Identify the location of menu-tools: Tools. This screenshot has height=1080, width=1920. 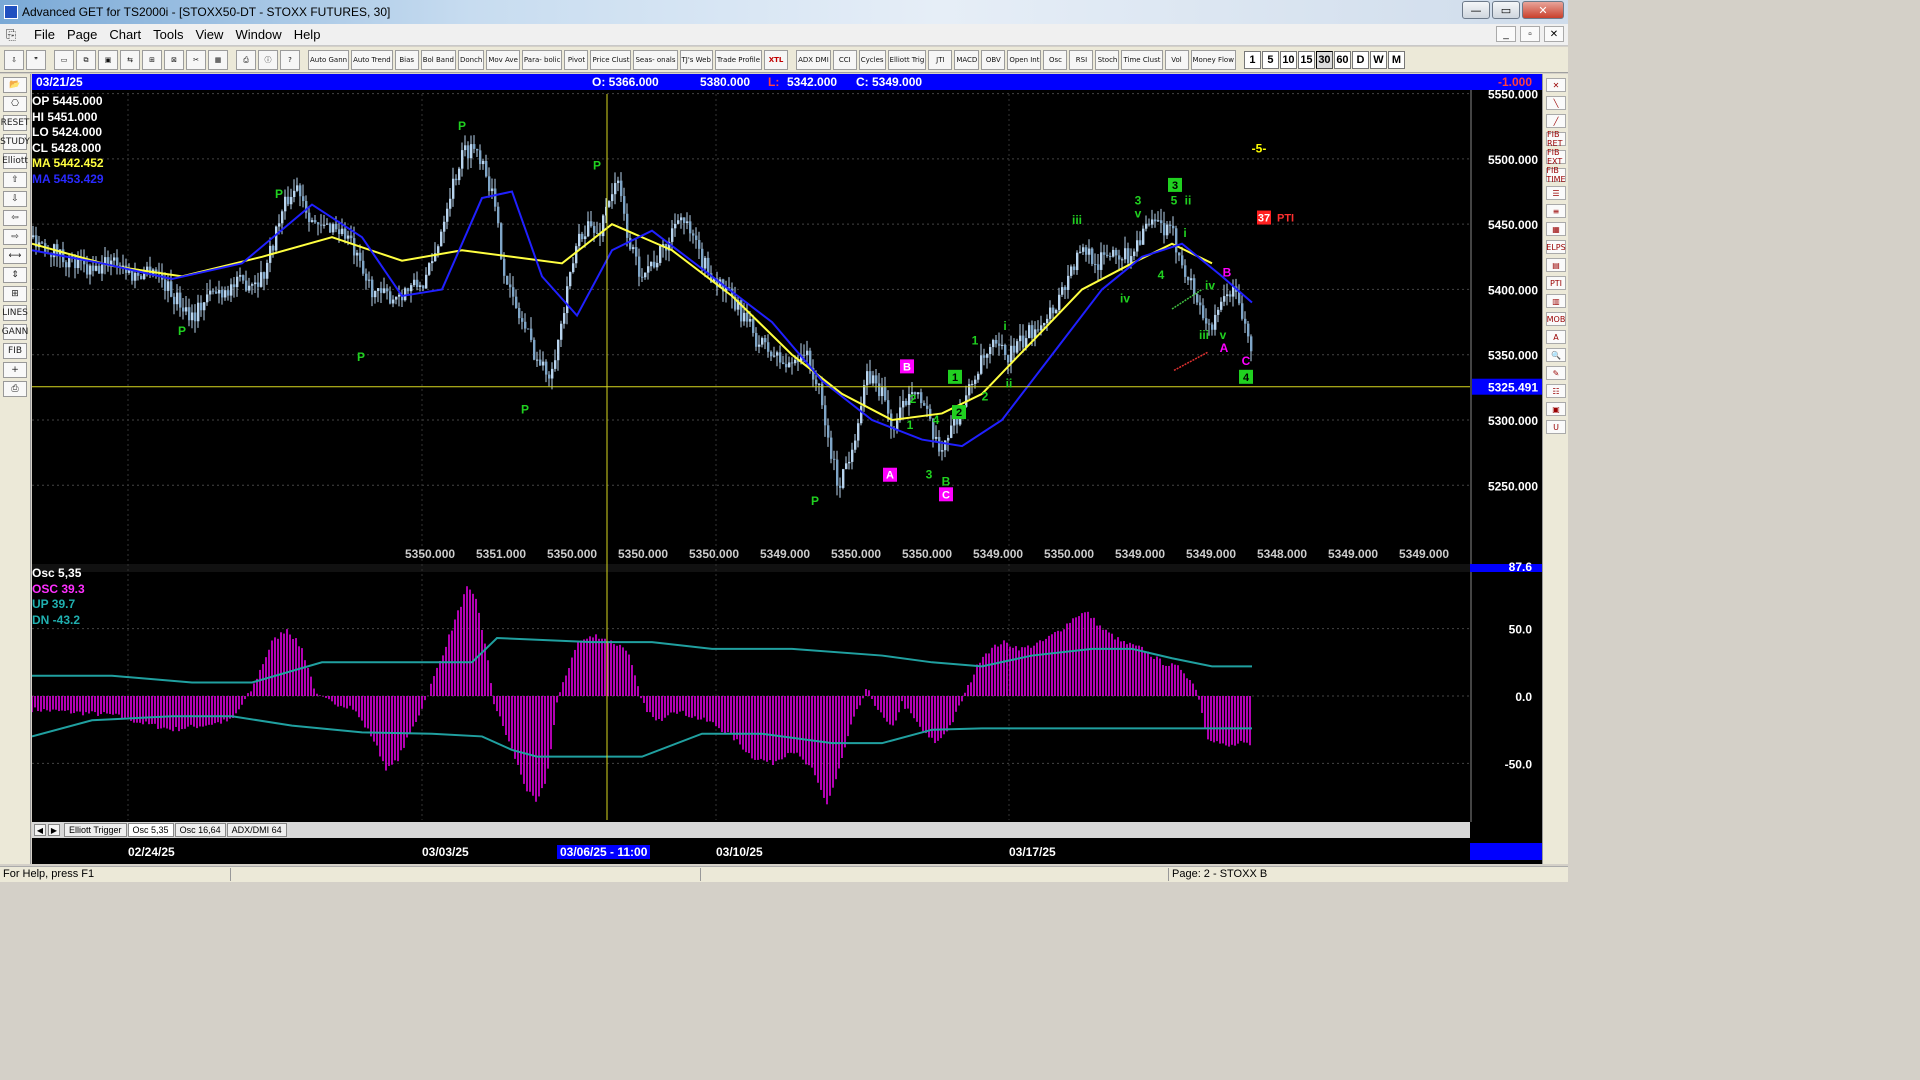
(168, 34).